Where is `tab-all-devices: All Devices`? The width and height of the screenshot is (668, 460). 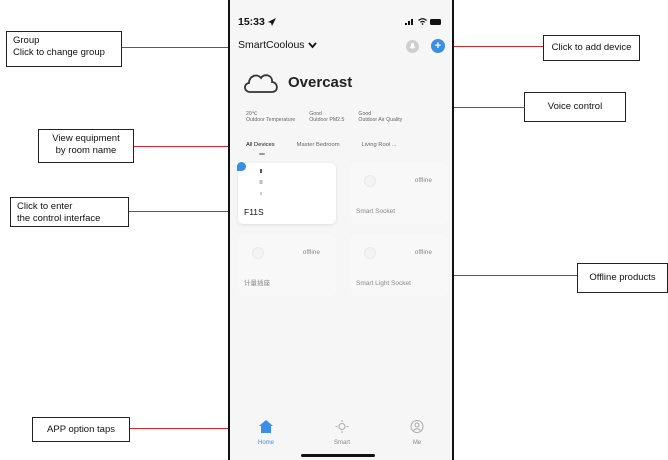 tab-all-devices: All Devices is located at coordinates (260, 145).